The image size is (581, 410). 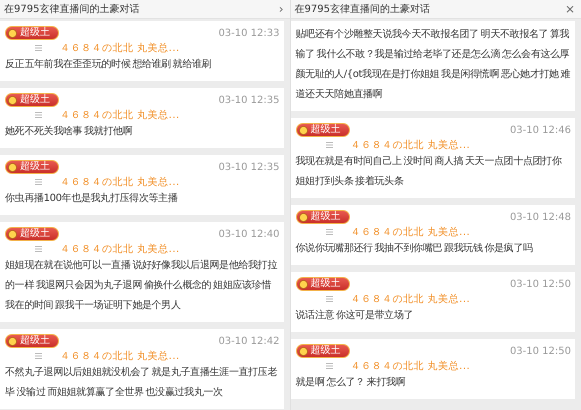 What do you see at coordinates (429, 171) in the screenshot?
I see `message-text: 我现在就是有时间自己上 没时间 商人搞 天天一点团十点团打你姐姐打到头条 接着玩头条` at bounding box center [429, 171].